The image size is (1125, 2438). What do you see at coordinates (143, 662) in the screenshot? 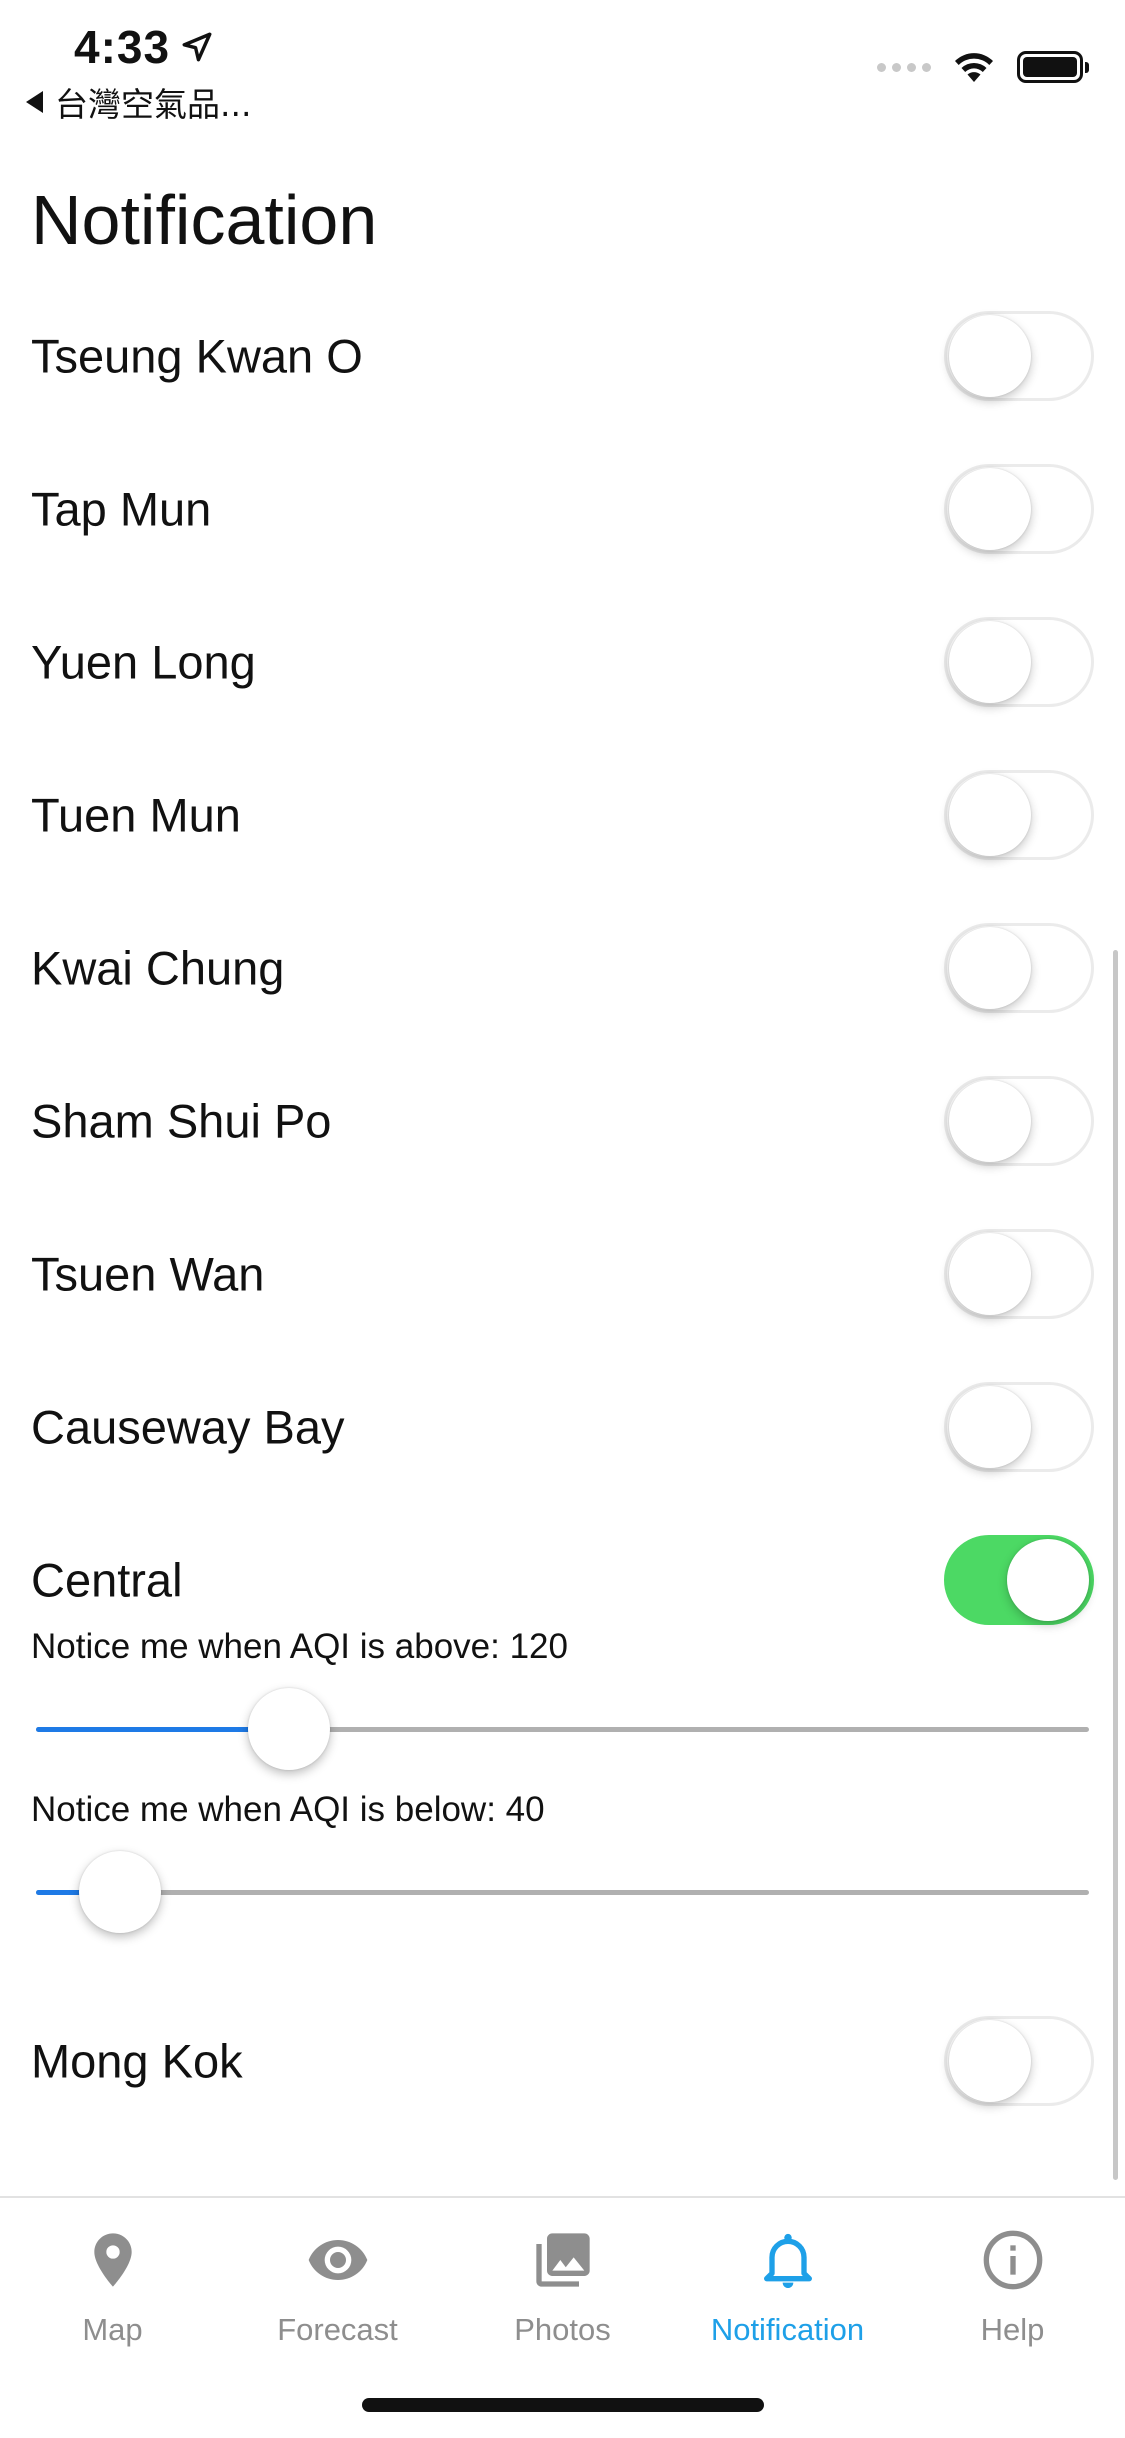
I see `station-name: Yuen Long` at bounding box center [143, 662].